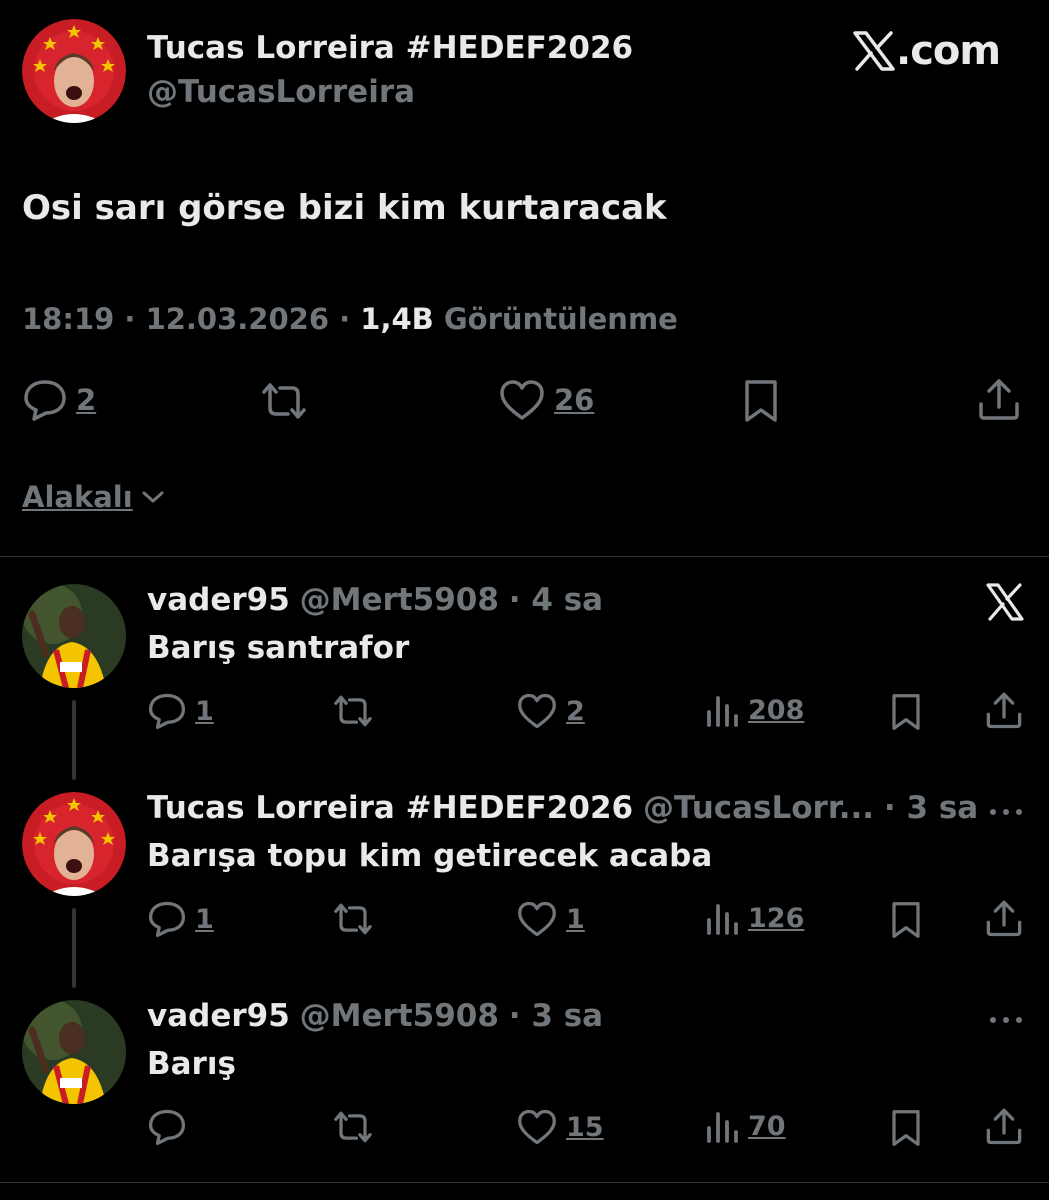 This screenshot has width=1049, height=1200. What do you see at coordinates (68, 319) in the screenshot?
I see `main-tweet-time: 18:19` at bounding box center [68, 319].